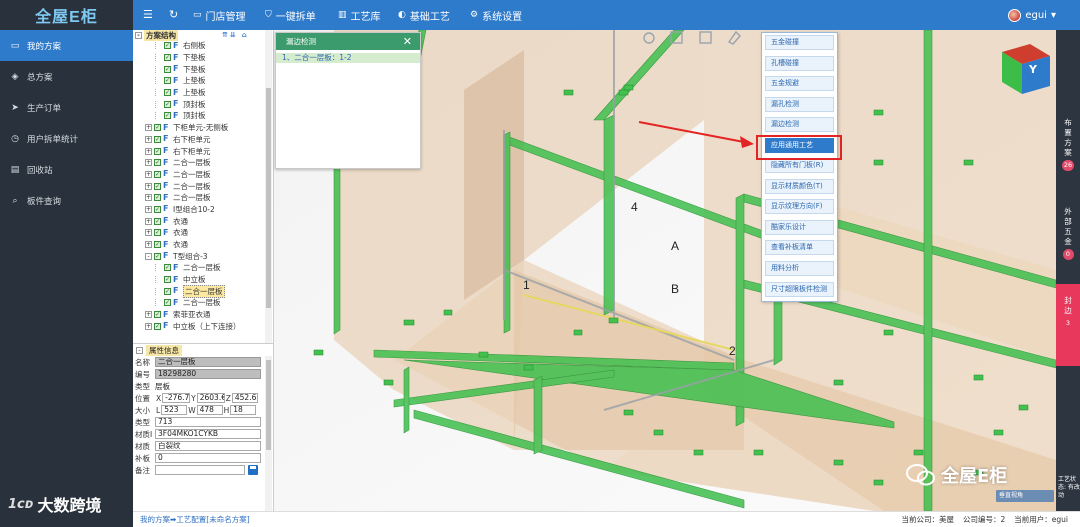 The height and width of the screenshot is (527, 1080). Describe the element at coordinates (66, 138) in the screenshot. I see `sidebar-item-user-split-stats: ◷ 用户拆单统计` at that location.